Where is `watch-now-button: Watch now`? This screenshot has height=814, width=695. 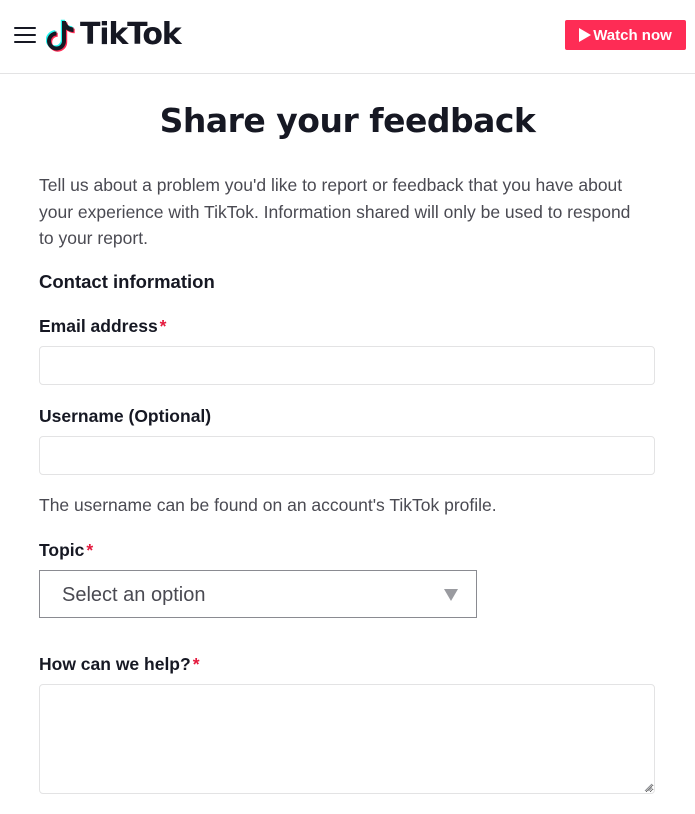
watch-now-button: Watch now is located at coordinates (625, 35).